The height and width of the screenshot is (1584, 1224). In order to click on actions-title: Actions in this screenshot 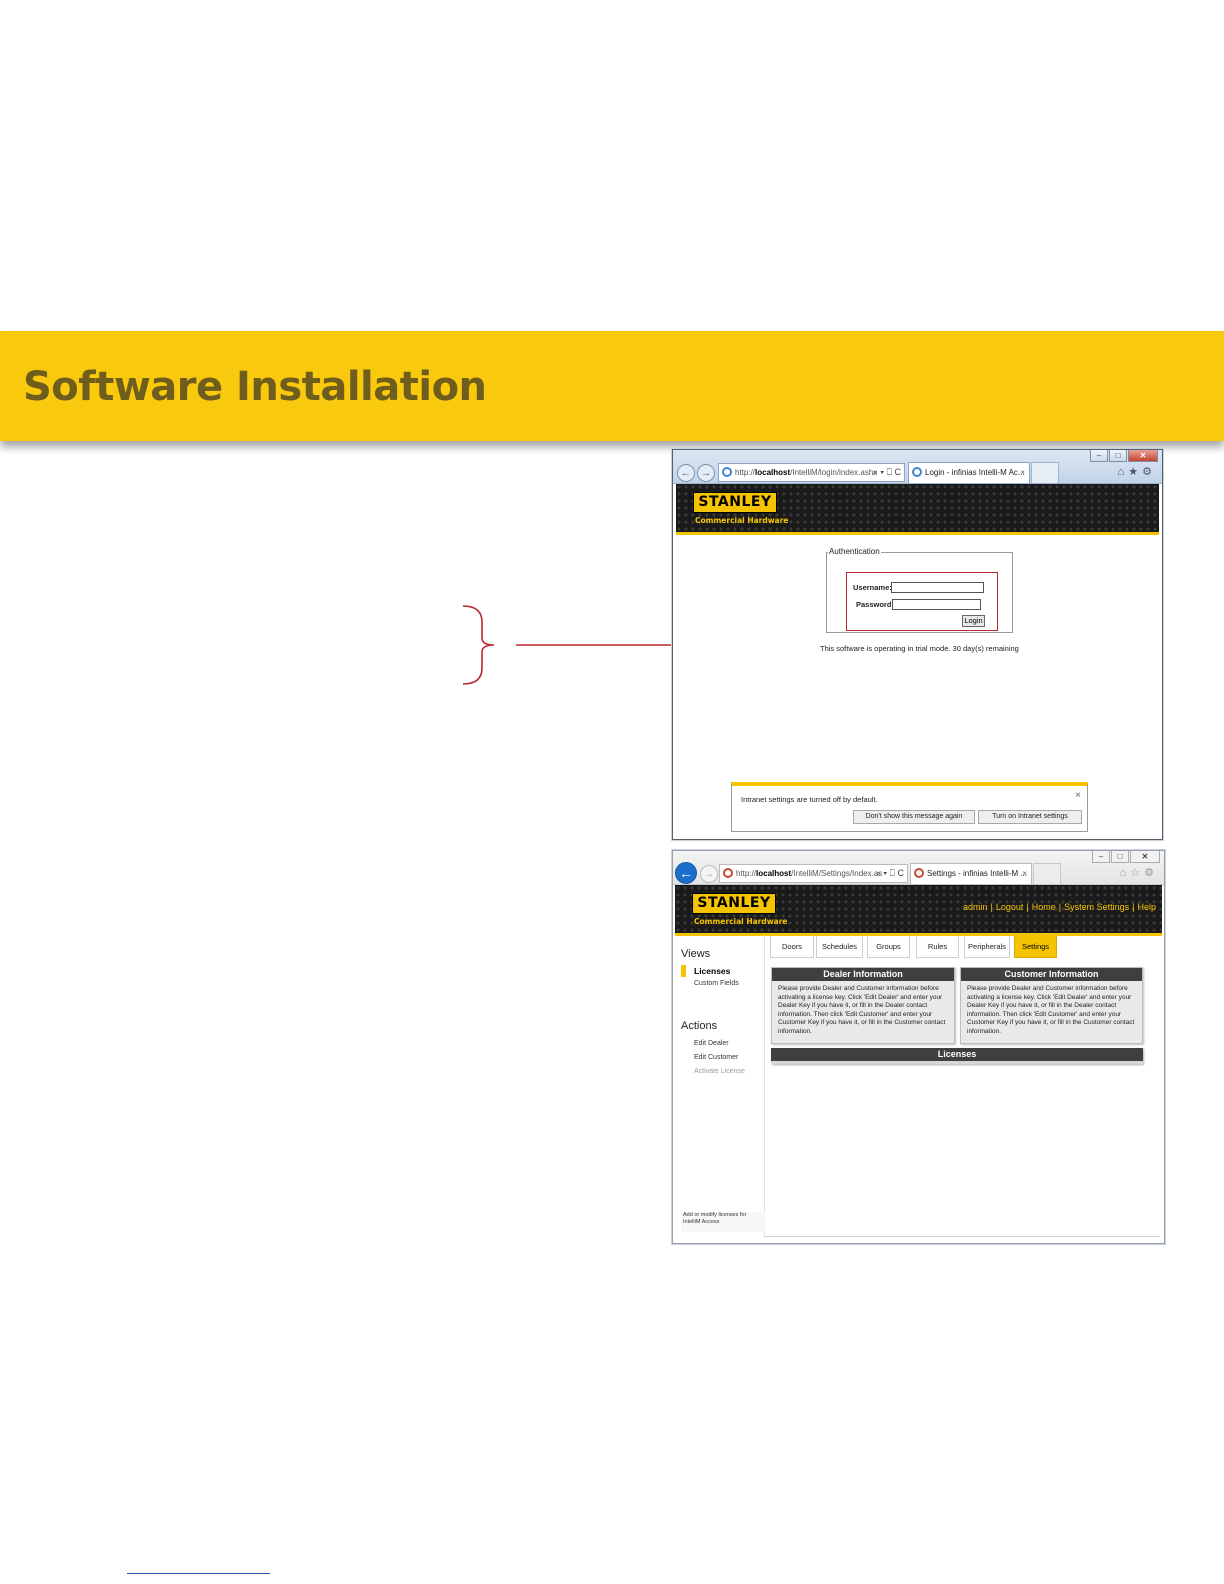, I will do `click(699, 1026)`.